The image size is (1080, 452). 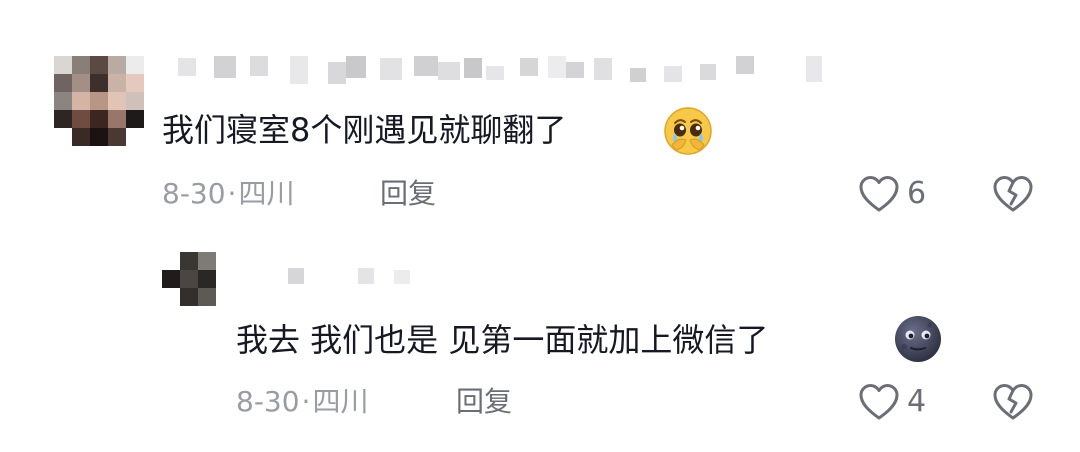 I want to click on comment-text-content: 我们寝室8个刚遇见就聊翻了, so click(x=364, y=130).